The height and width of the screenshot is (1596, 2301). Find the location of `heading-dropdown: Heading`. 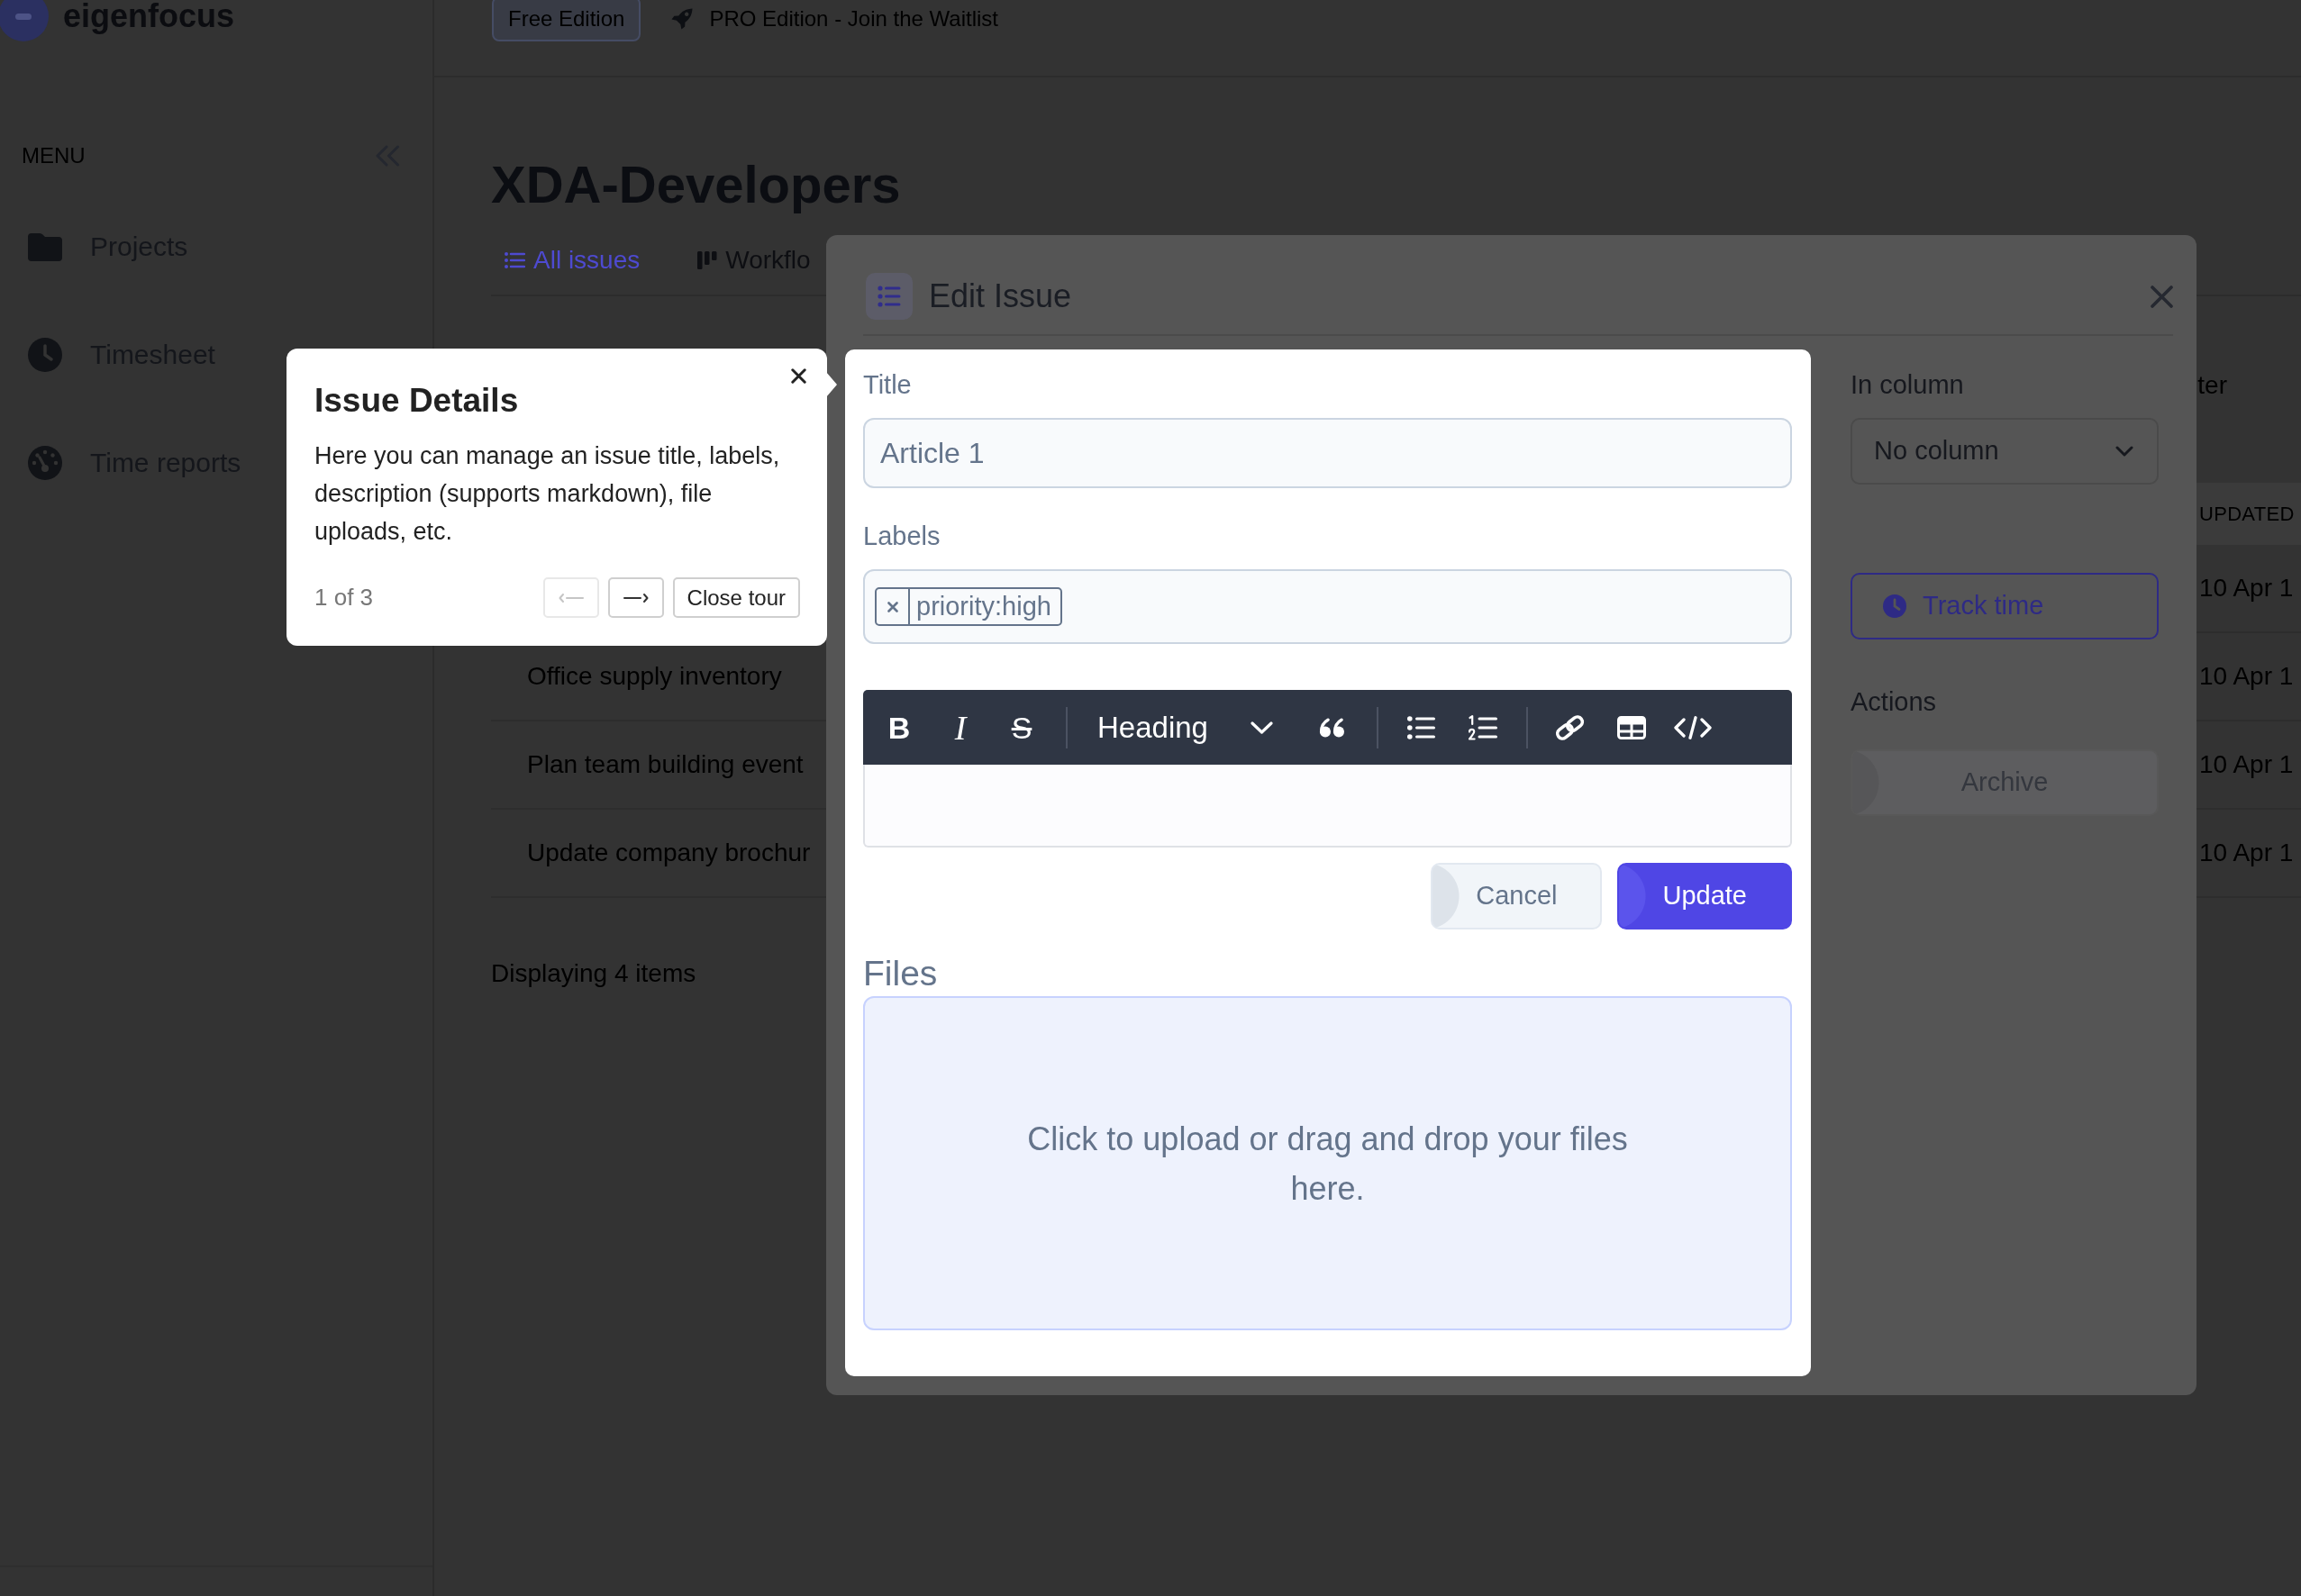

heading-dropdown: Heading is located at coordinates (1185, 727).